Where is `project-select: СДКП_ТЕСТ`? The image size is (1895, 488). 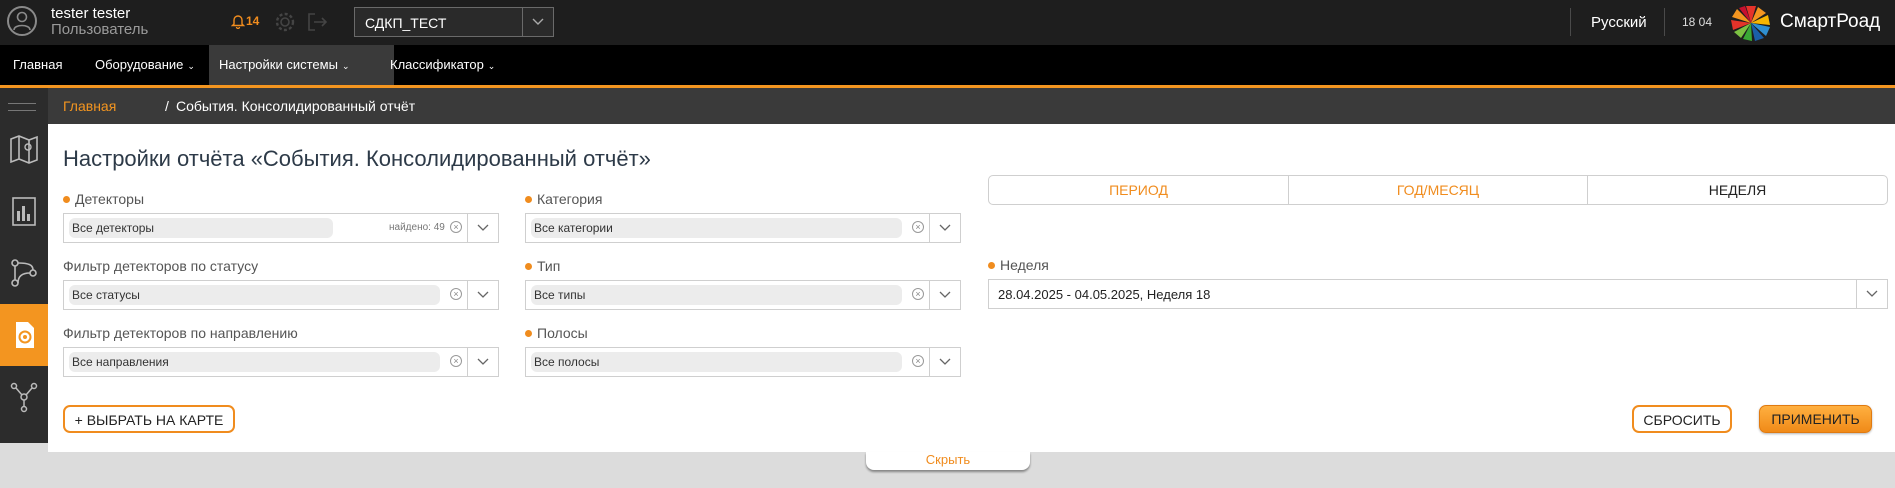
project-select: СДКП_ТЕСТ is located at coordinates (454, 22).